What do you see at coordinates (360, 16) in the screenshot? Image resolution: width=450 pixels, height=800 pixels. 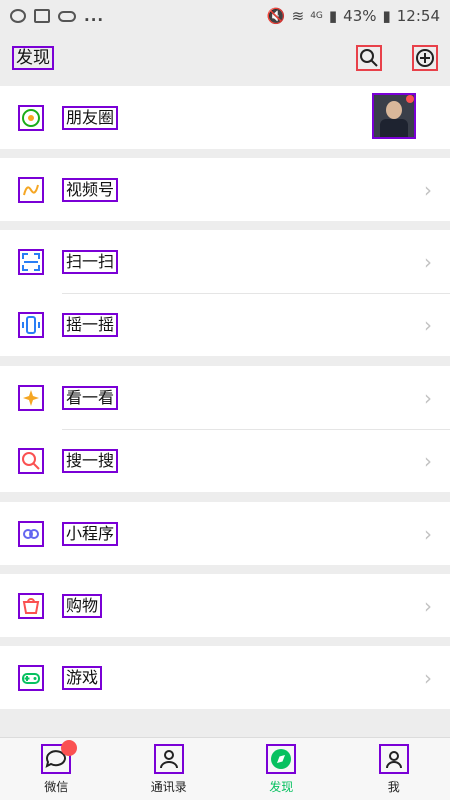 I see `battery-level: 43%` at bounding box center [360, 16].